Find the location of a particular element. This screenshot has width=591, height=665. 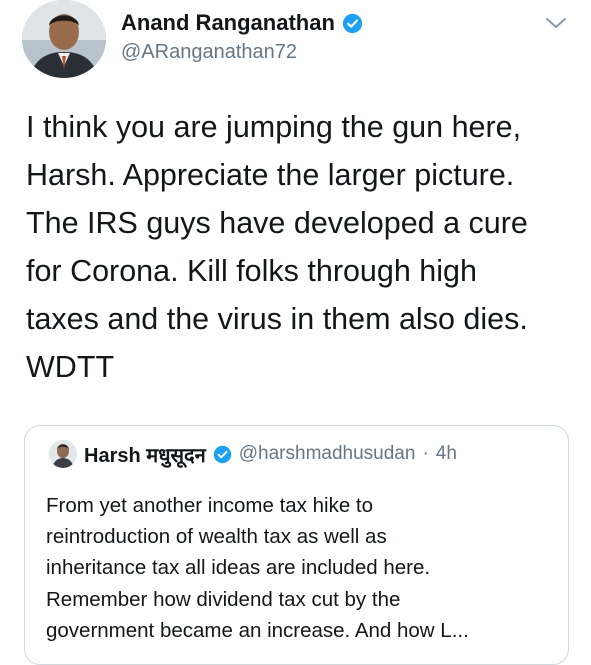

quoted-author-avatar-image is located at coordinates (63, 454).